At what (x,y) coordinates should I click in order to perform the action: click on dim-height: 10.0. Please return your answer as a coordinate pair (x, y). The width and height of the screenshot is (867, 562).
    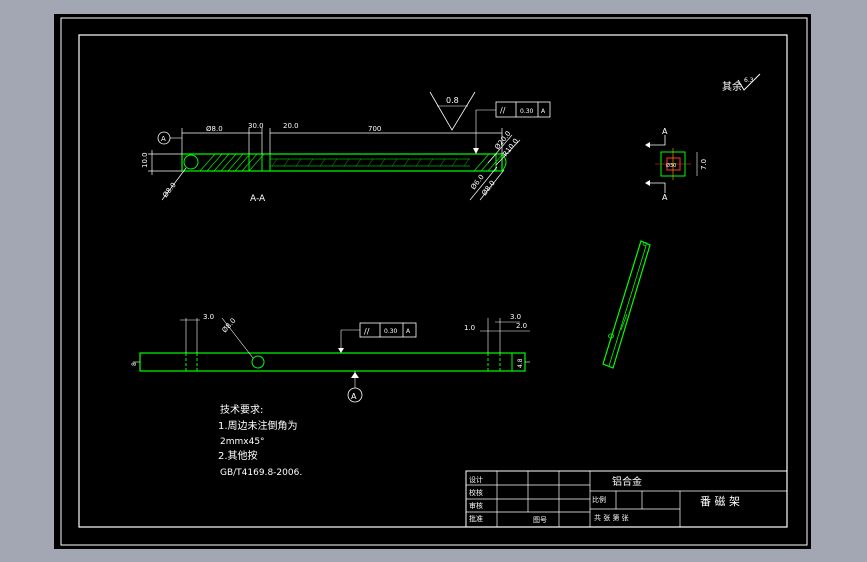
    Looking at the image, I should click on (145, 160).